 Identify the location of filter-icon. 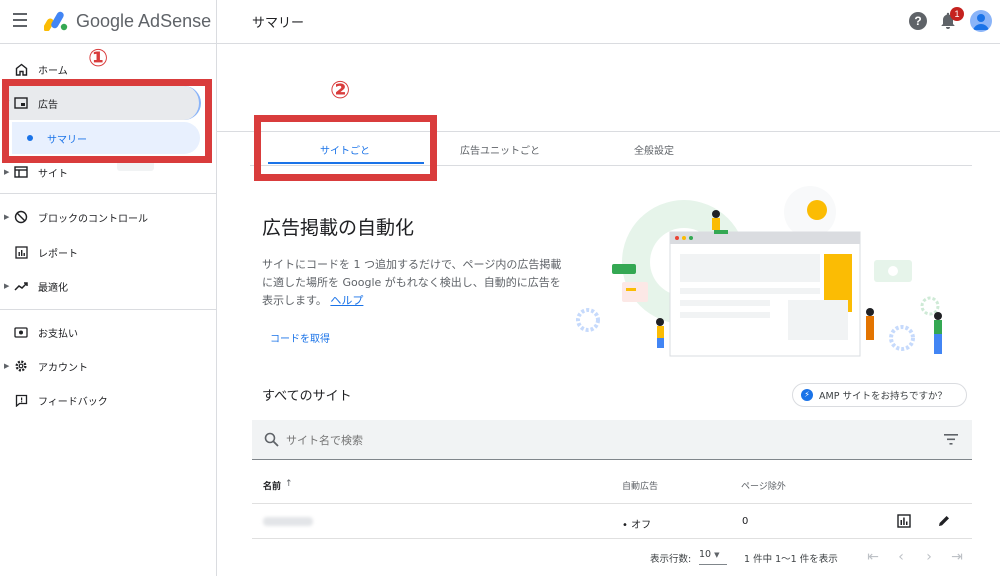
(951, 439).